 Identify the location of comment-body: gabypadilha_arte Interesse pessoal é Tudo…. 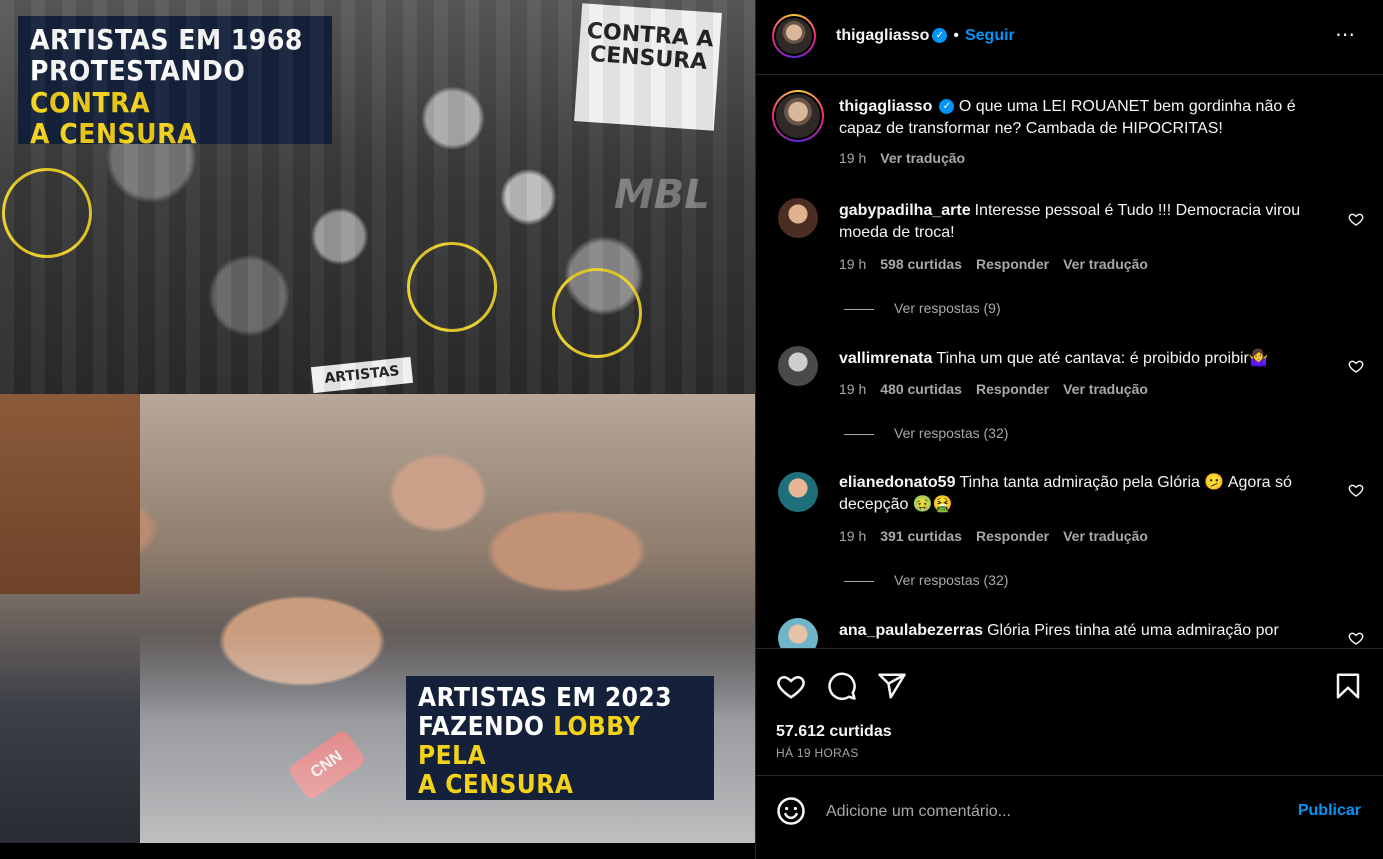
(1079, 222).